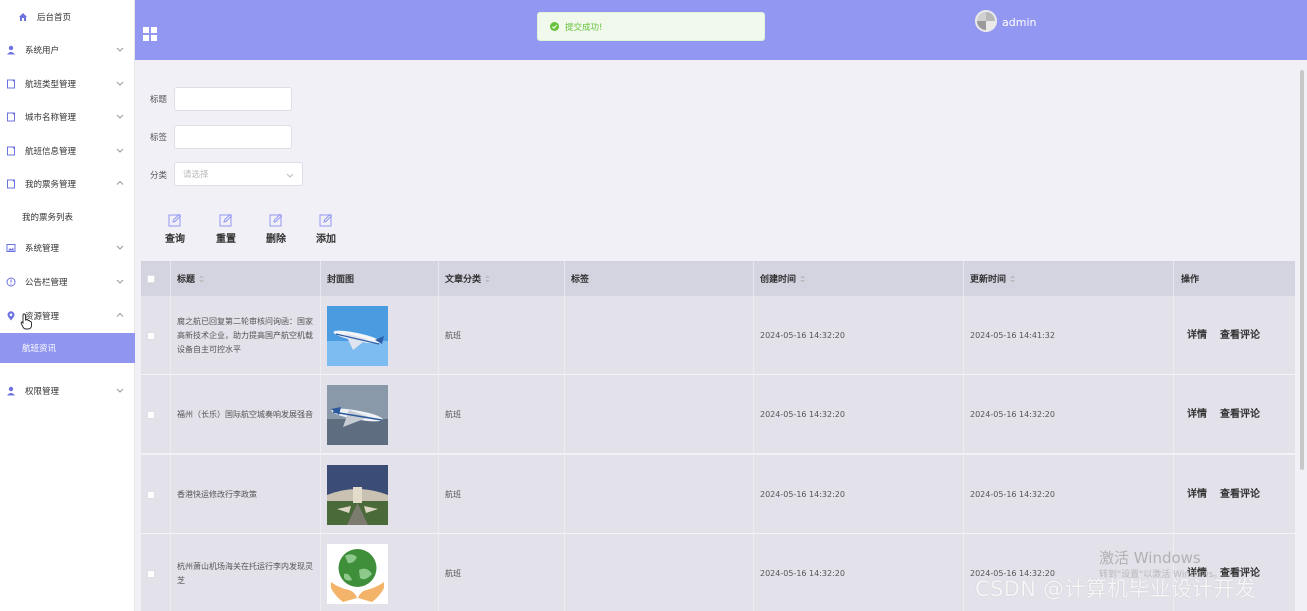 Image resolution: width=1307 pixels, height=611 pixels. I want to click on sidebar-subitem-flight-news: 航班资讯, so click(67, 348).